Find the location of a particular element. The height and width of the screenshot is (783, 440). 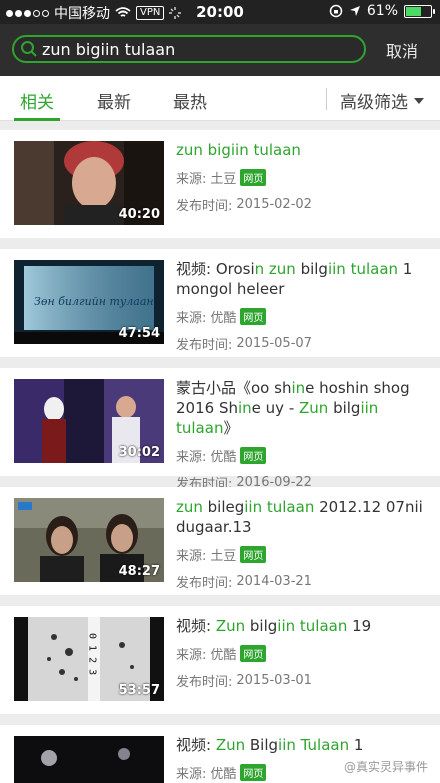

watermark: @真实灵异事件 is located at coordinates (385, 767).